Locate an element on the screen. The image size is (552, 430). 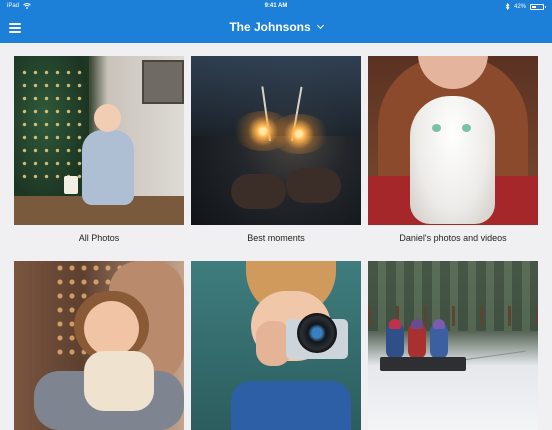
battery-percent: 42% is located at coordinates (519, 6).